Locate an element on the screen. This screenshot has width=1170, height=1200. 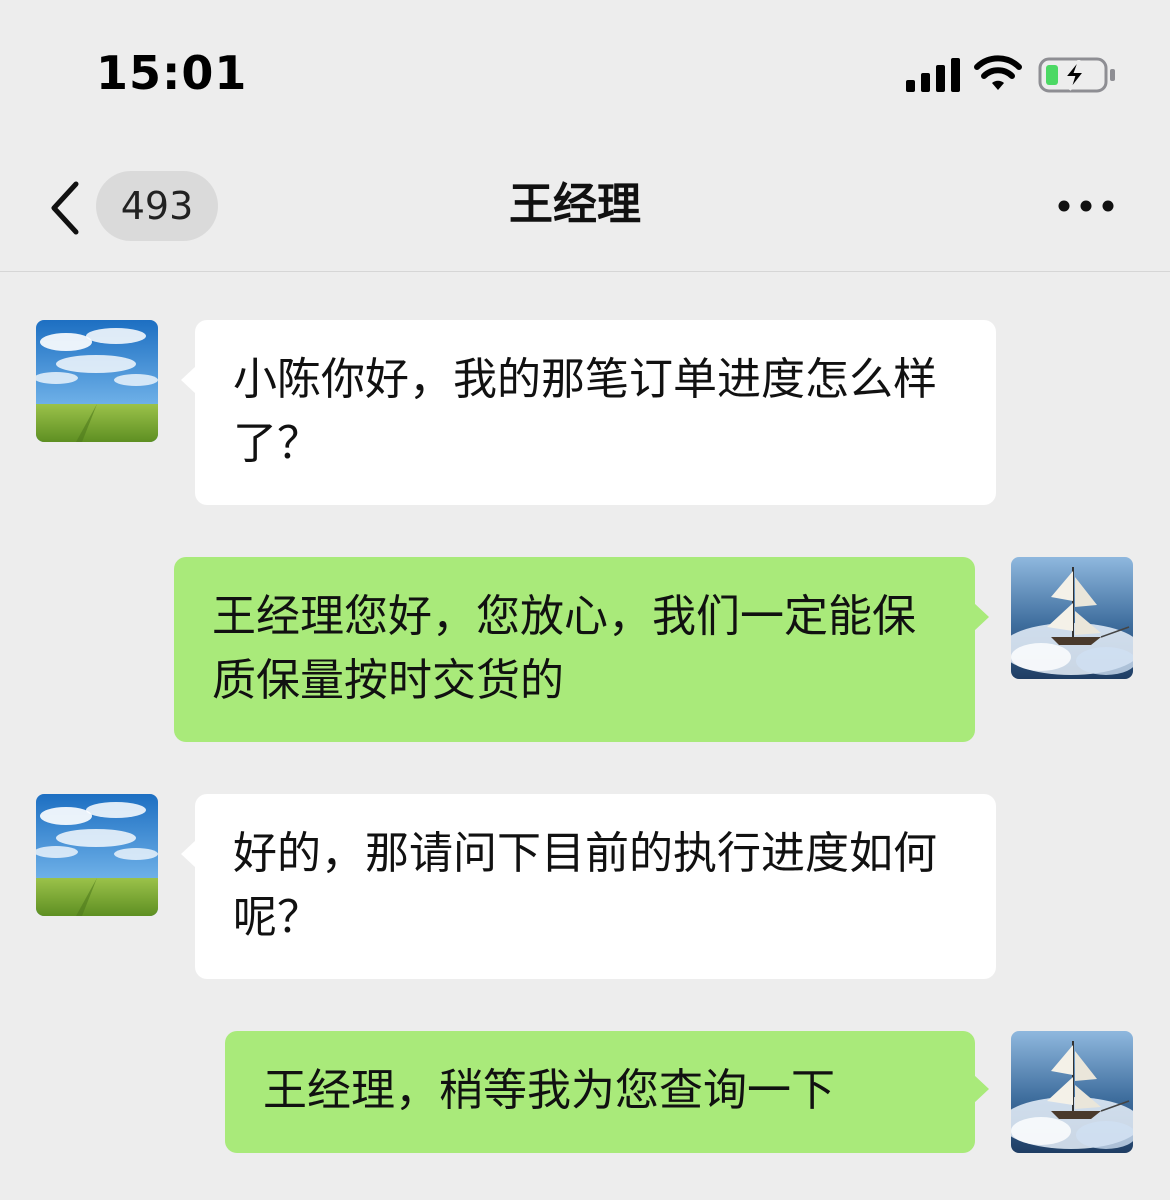
message-text: 王经理，稍等我为您查询一下 is located at coordinates (549, 1090).